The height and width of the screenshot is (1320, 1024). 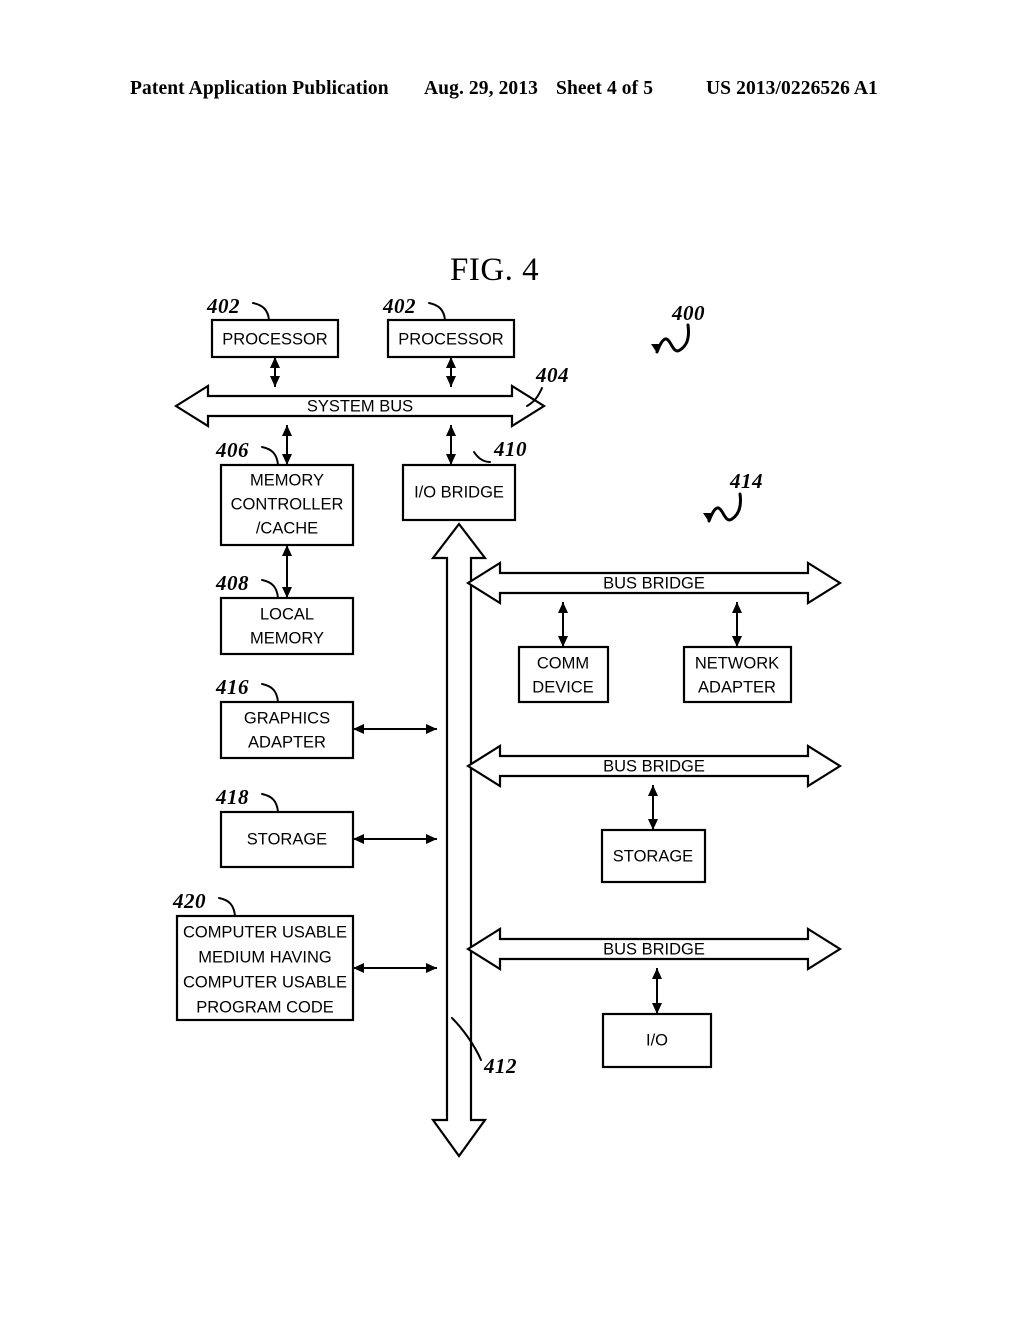 I want to click on ref-416-callout: 416, so click(x=247, y=689).